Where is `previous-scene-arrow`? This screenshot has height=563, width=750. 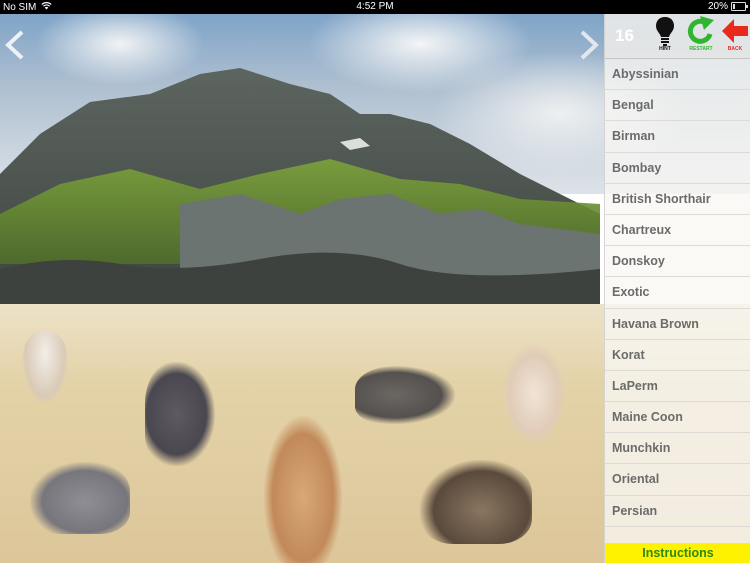 previous-scene-arrow is located at coordinates (15, 45).